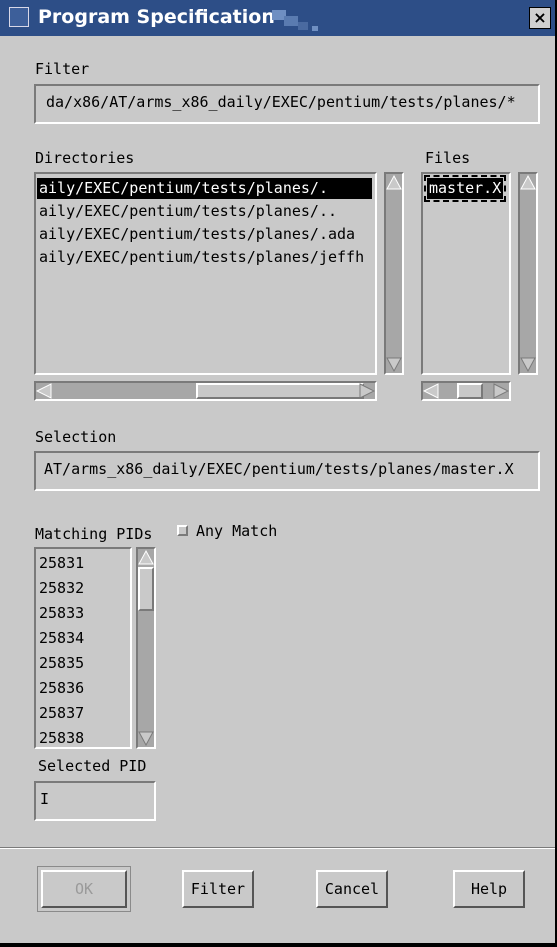  What do you see at coordinates (94, 534) in the screenshot?
I see `matching-pids-label: Matching PIDs` at bounding box center [94, 534].